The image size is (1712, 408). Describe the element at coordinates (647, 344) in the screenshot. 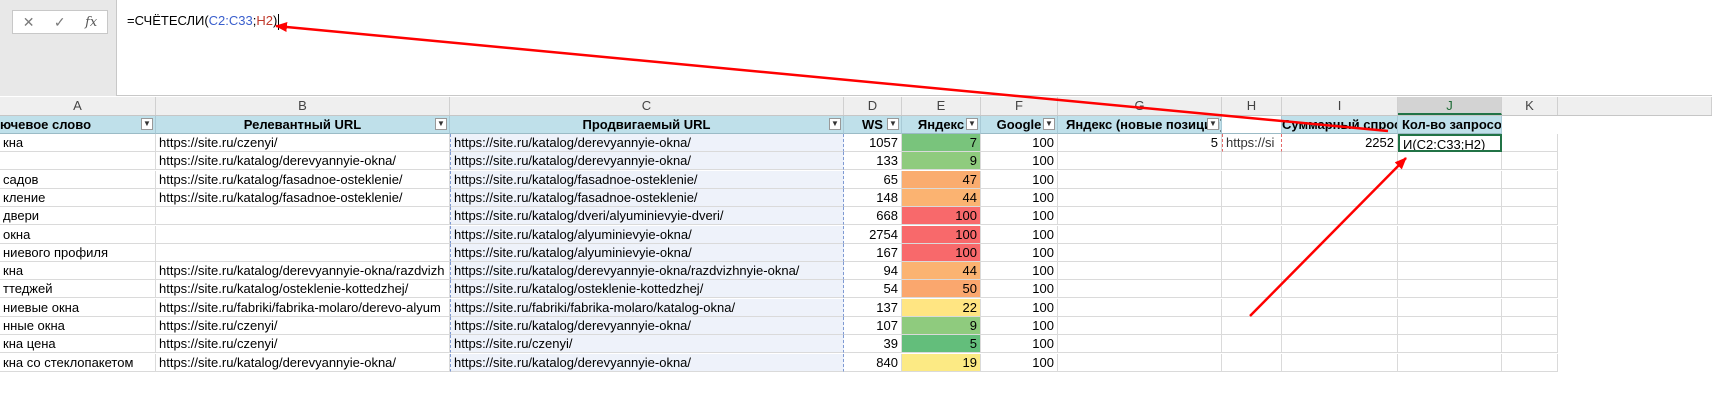

I see `cell-c: https://site.ru/czenyi/` at that location.